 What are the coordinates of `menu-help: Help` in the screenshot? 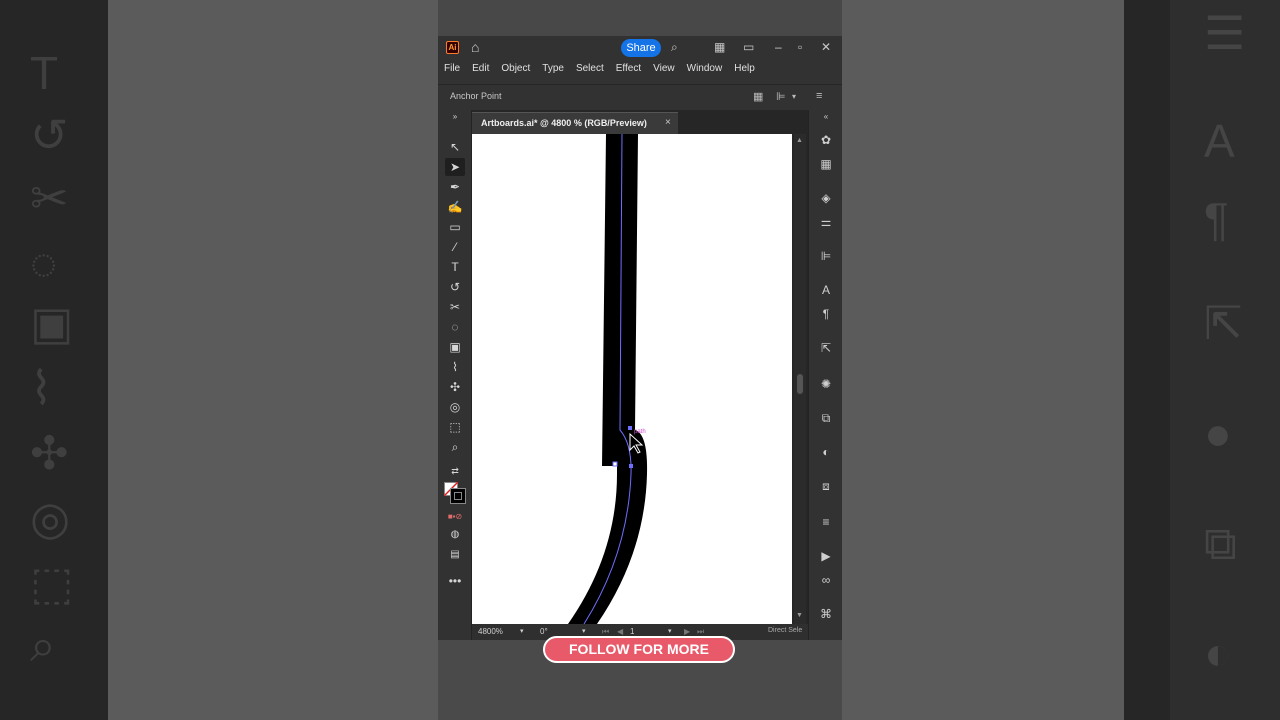 It's located at (747, 69).